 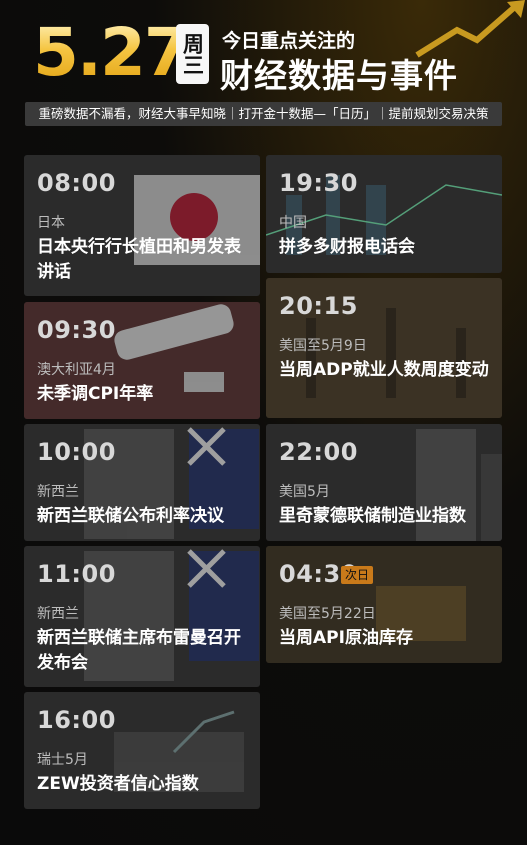 What do you see at coordinates (62, 760) in the screenshot?
I see `event-region: 瑞士5月` at bounding box center [62, 760].